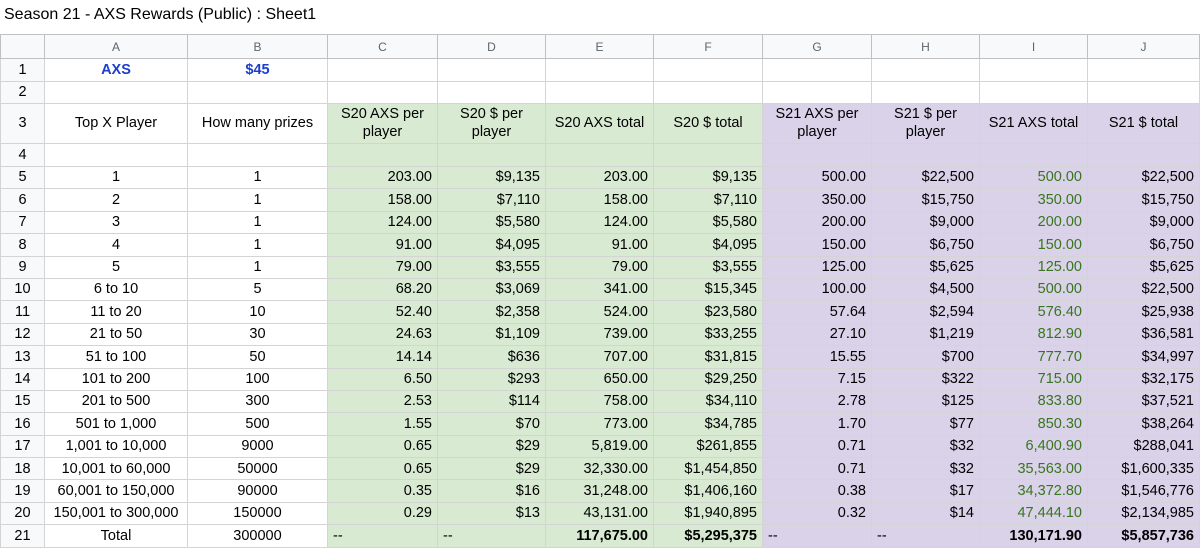  I want to click on data-cell-f: $261,855, so click(708, 446).